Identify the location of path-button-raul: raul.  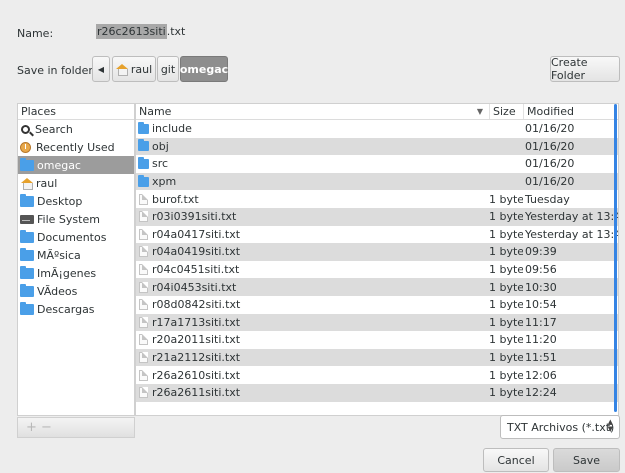
(134, 69).